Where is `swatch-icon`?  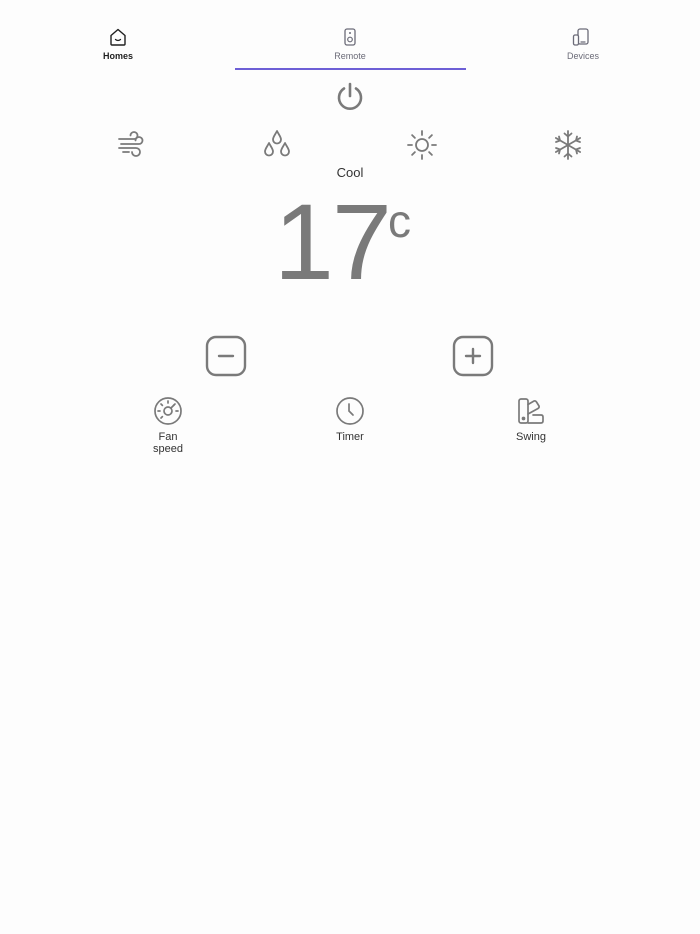
swatch-icon is located at coordinates (531, 411).